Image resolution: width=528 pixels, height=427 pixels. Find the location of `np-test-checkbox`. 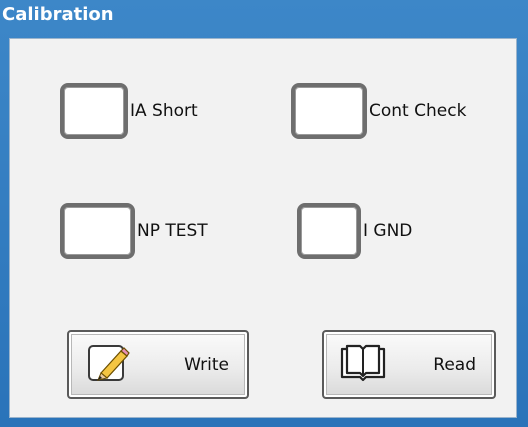

np-test-checkbox is located at coordinates (97, 231).